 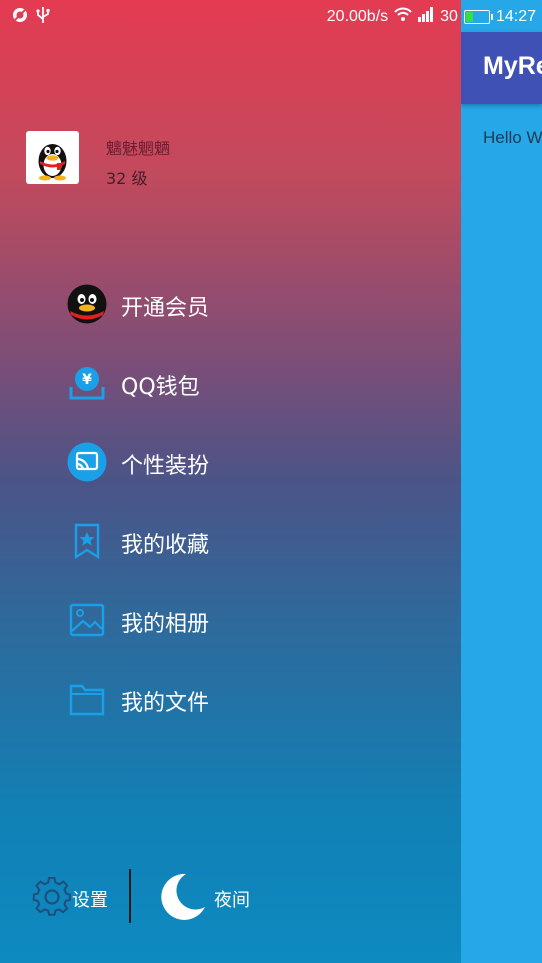 I want to click on signal-icon, so click(x=426, y=16).